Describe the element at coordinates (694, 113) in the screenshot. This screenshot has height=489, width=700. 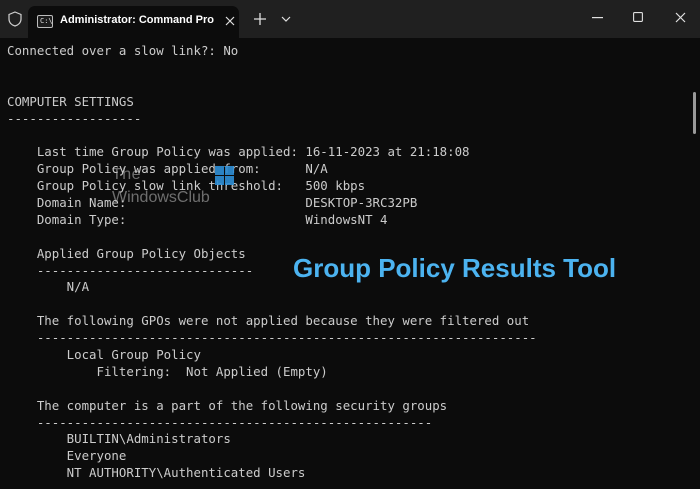
I see `scrollbar-thumb` at that location.